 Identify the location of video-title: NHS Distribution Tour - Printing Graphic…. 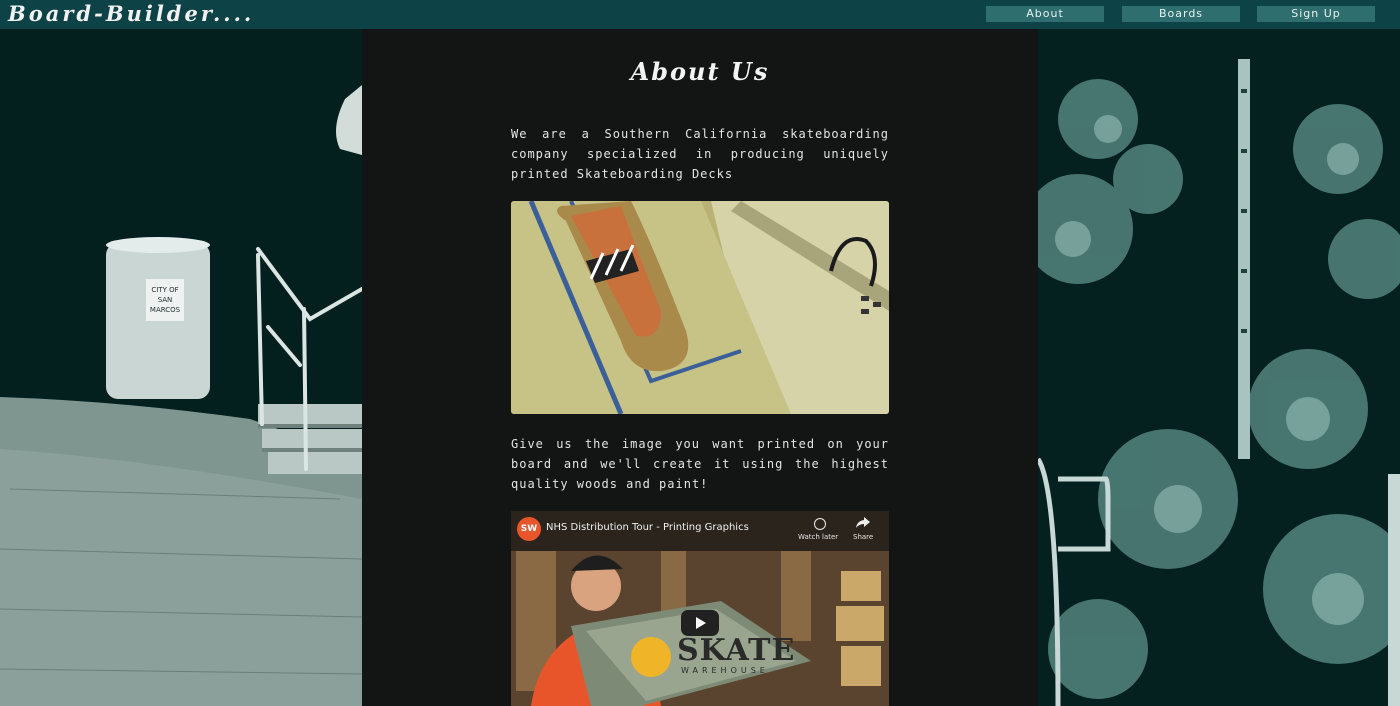
(647, 527).